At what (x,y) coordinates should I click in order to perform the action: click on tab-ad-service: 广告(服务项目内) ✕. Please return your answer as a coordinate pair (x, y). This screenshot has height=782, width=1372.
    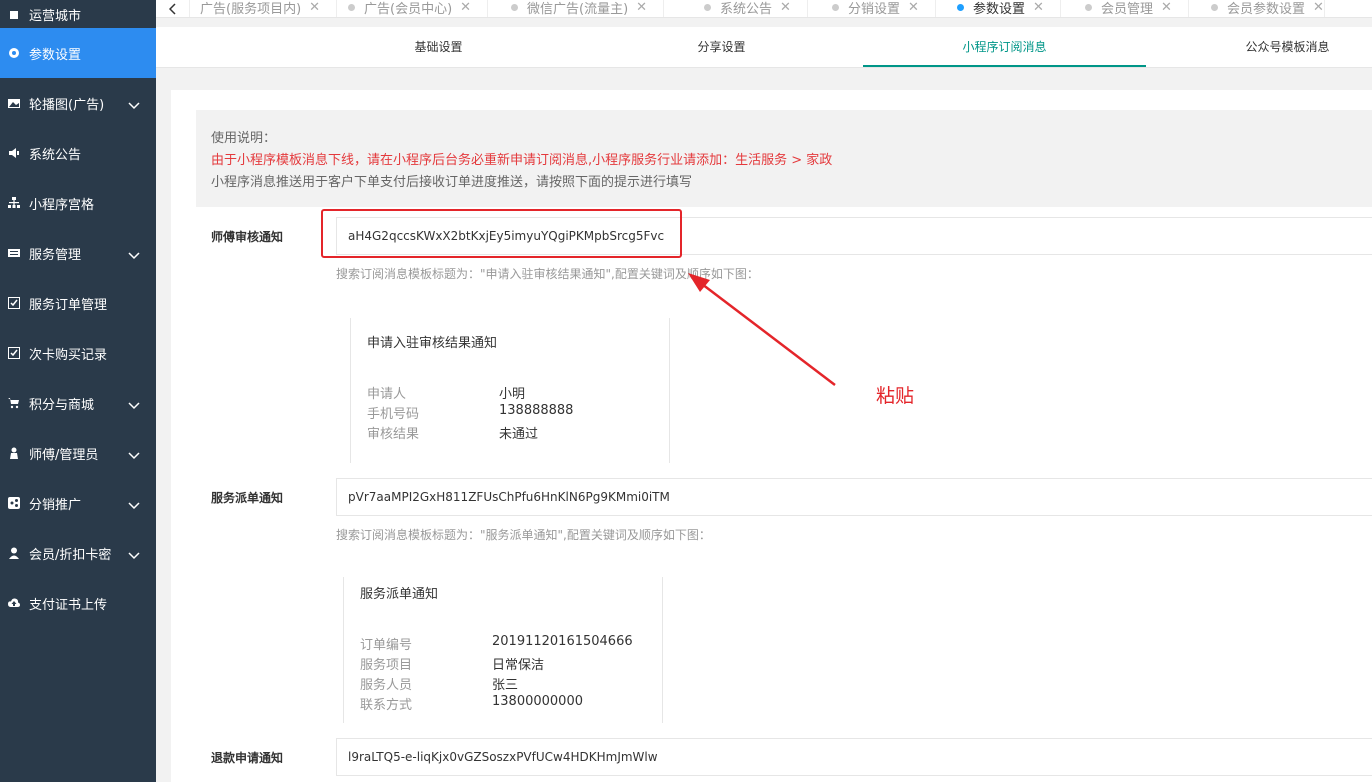
    Looking at the image, I should click on (269, 8).